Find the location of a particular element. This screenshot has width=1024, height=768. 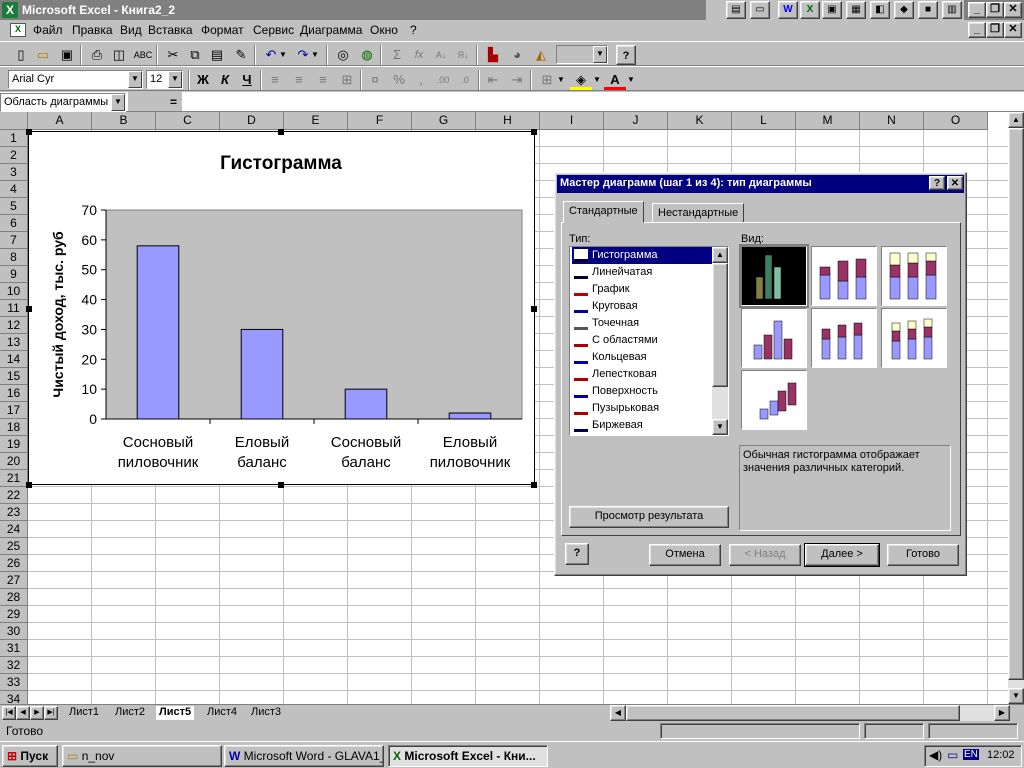

tab-standard: Стандартные is located at coordinates (603, 212).